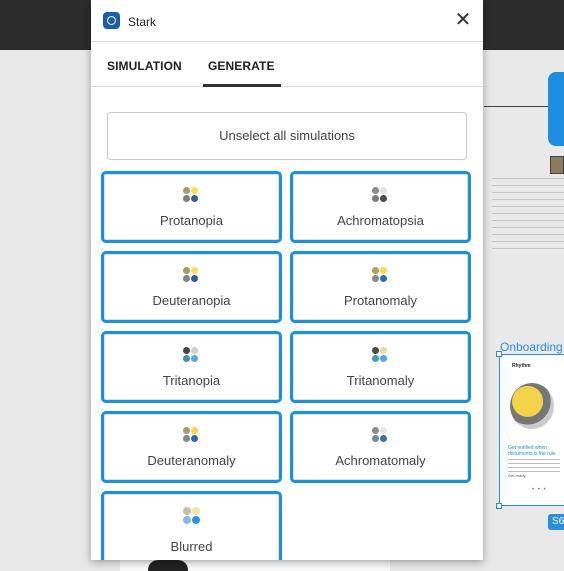  Describe the element at coordinates (191, 525) in the screenshot. I see `simulation-card-blurred: Blurred` at that location.